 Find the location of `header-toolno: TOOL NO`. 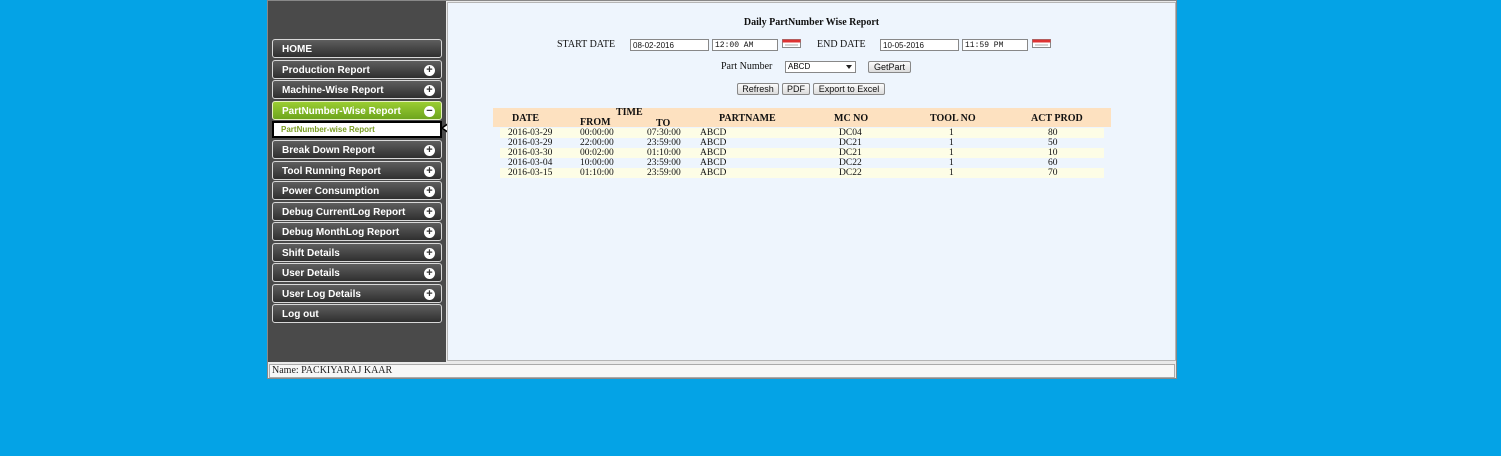

header-toolno: TOOL NO is located at coordinates (953, 118).